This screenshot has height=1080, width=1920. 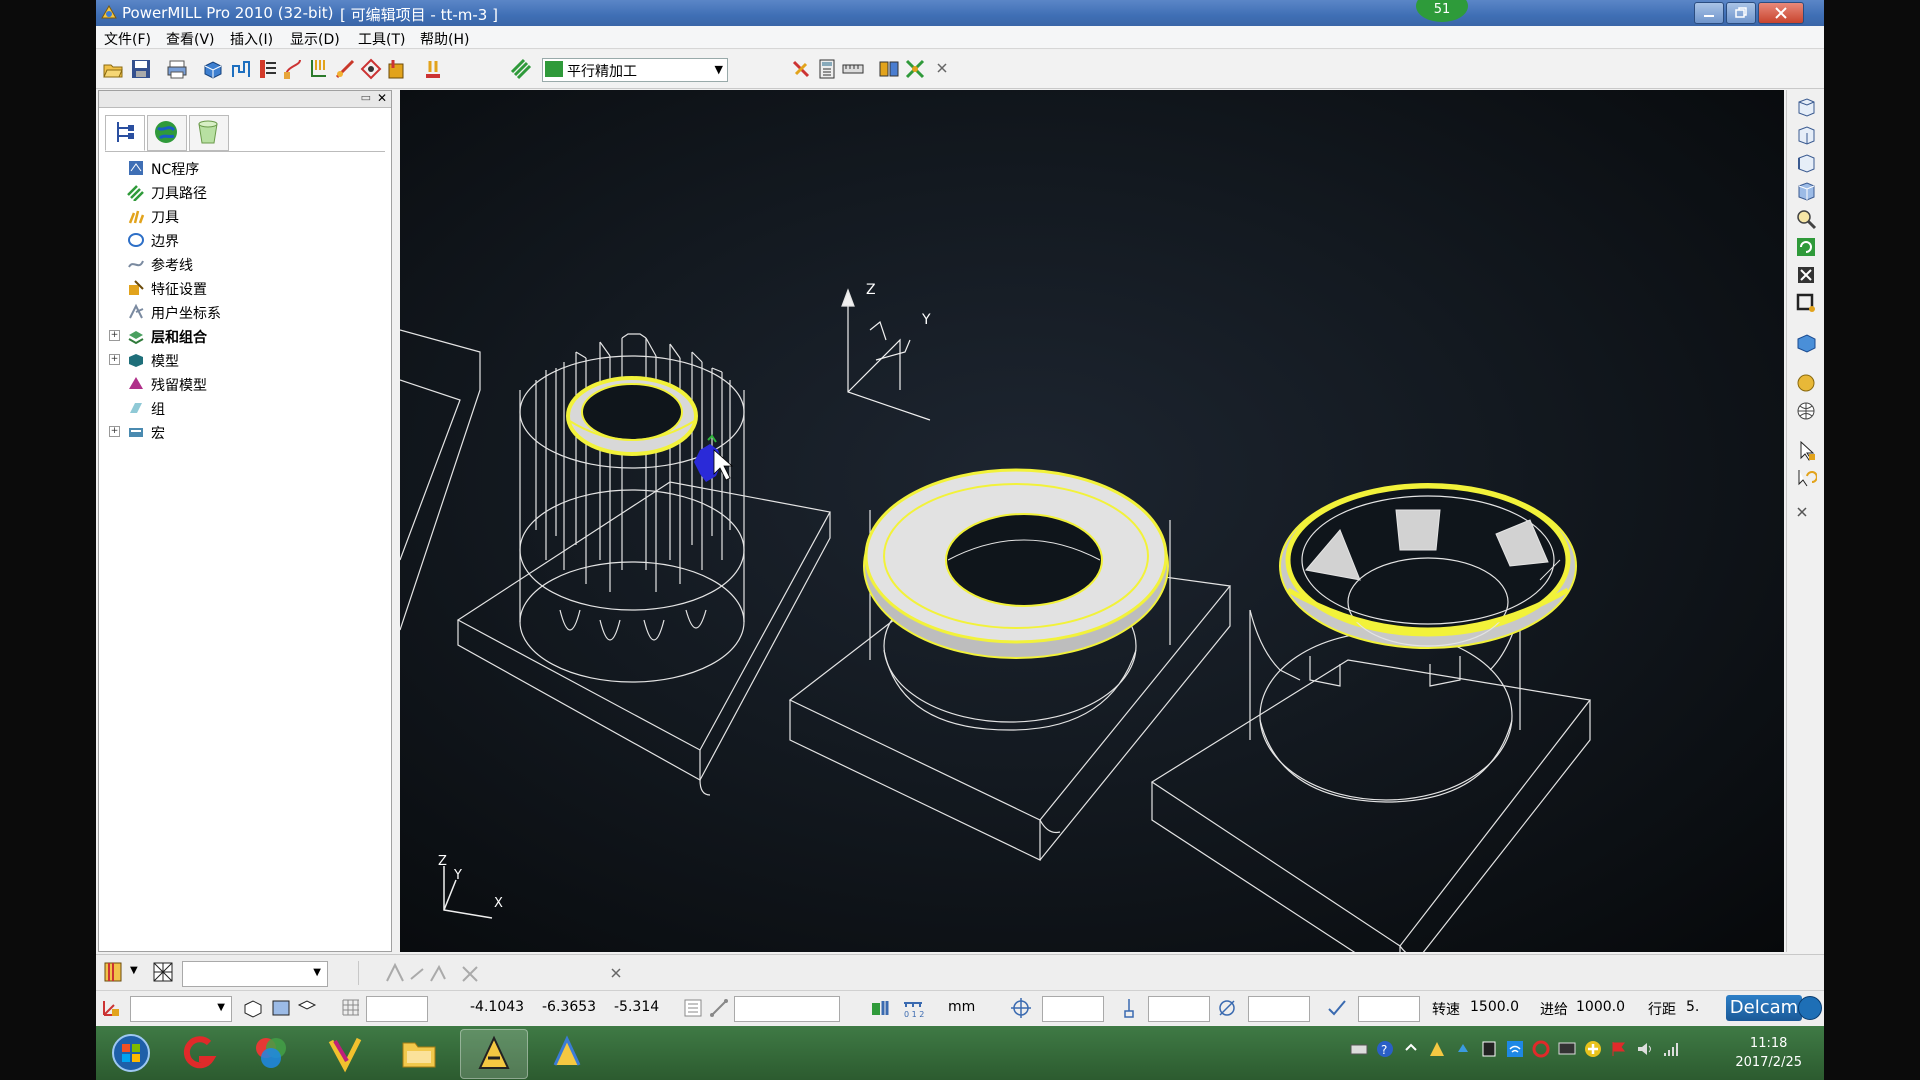 I want to click on menu-insert: 插入(I), so click(x=251, y=39).